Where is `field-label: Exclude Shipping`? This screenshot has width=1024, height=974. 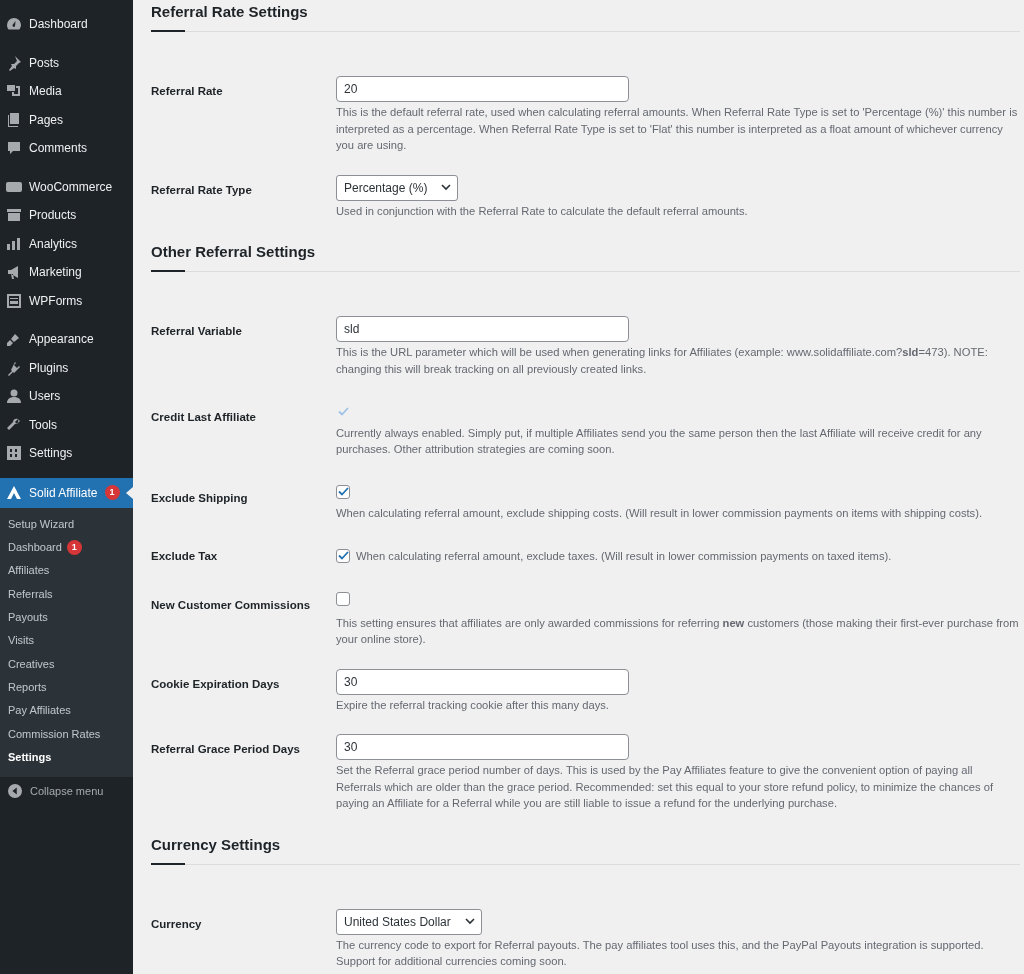 field-label: Exclude Shipping is located at coordinates (200, 498).